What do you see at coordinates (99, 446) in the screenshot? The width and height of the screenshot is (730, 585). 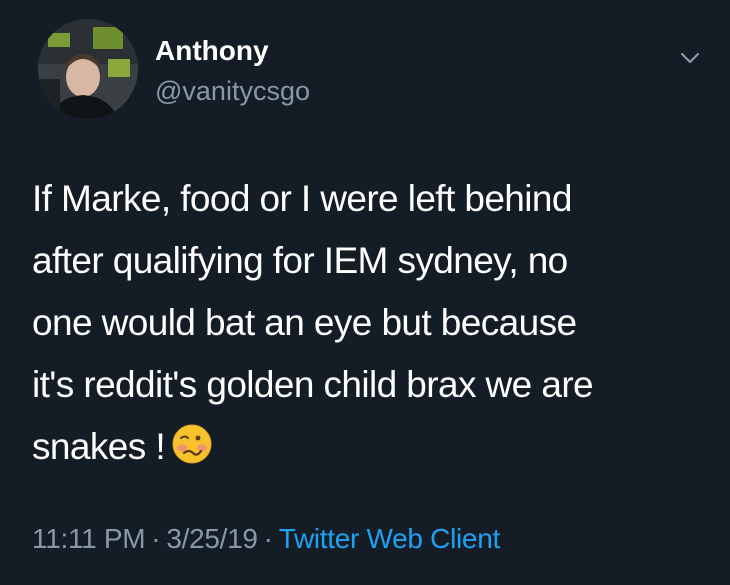 I see `tweet-text-segment: snakes !` at bounding box center [99, 446].